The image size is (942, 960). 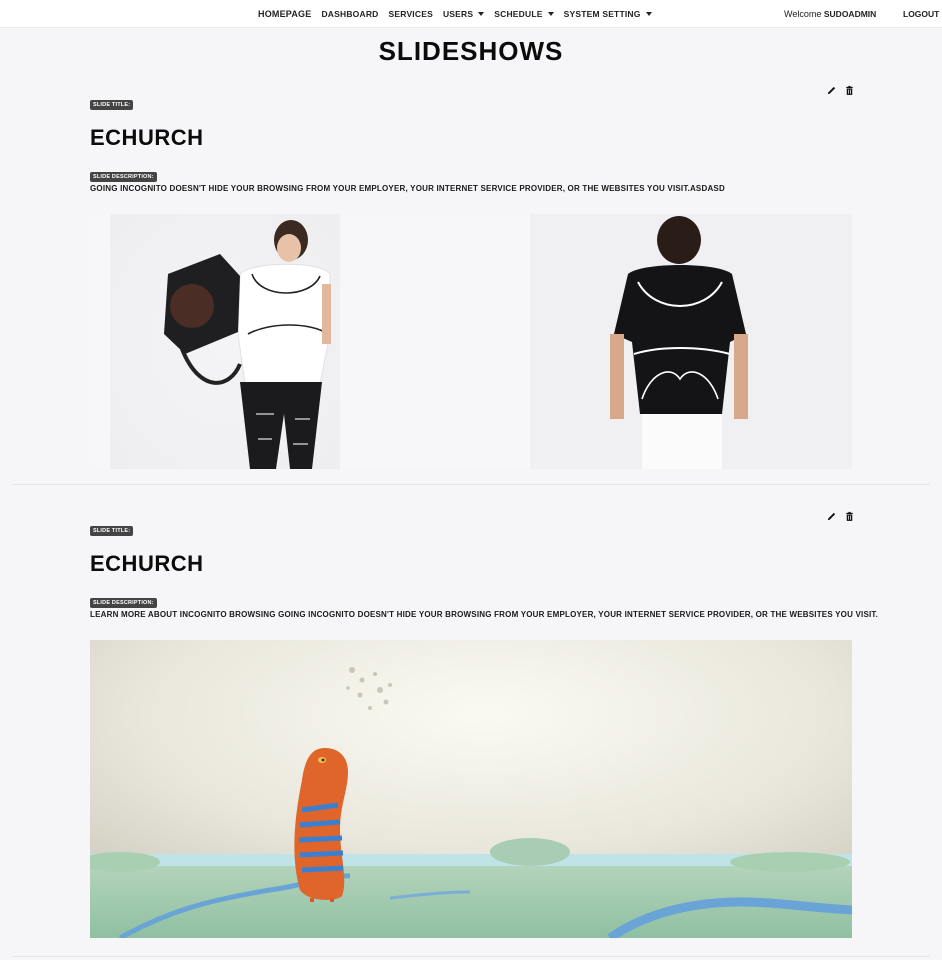 I want to click on nav-homepage-label: Homepage, so click(x=285, y=14).